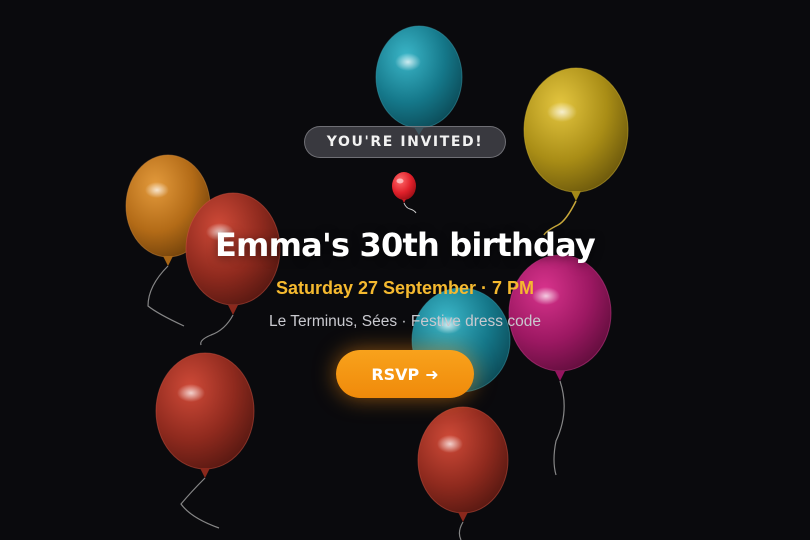  What do you see at coordinates (404, 193) in the screenshot?
I see `balloon-icon` at bounding box center [404, 193].